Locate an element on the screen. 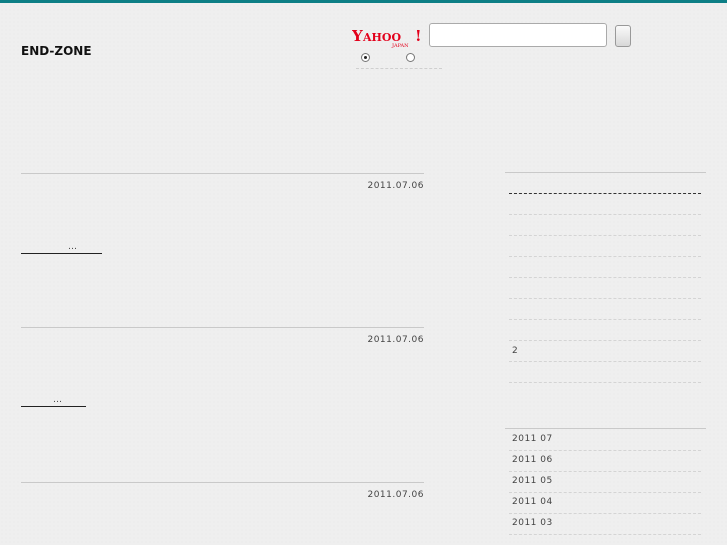  site-title: END-ZONE is located at coordinates (56, 51).